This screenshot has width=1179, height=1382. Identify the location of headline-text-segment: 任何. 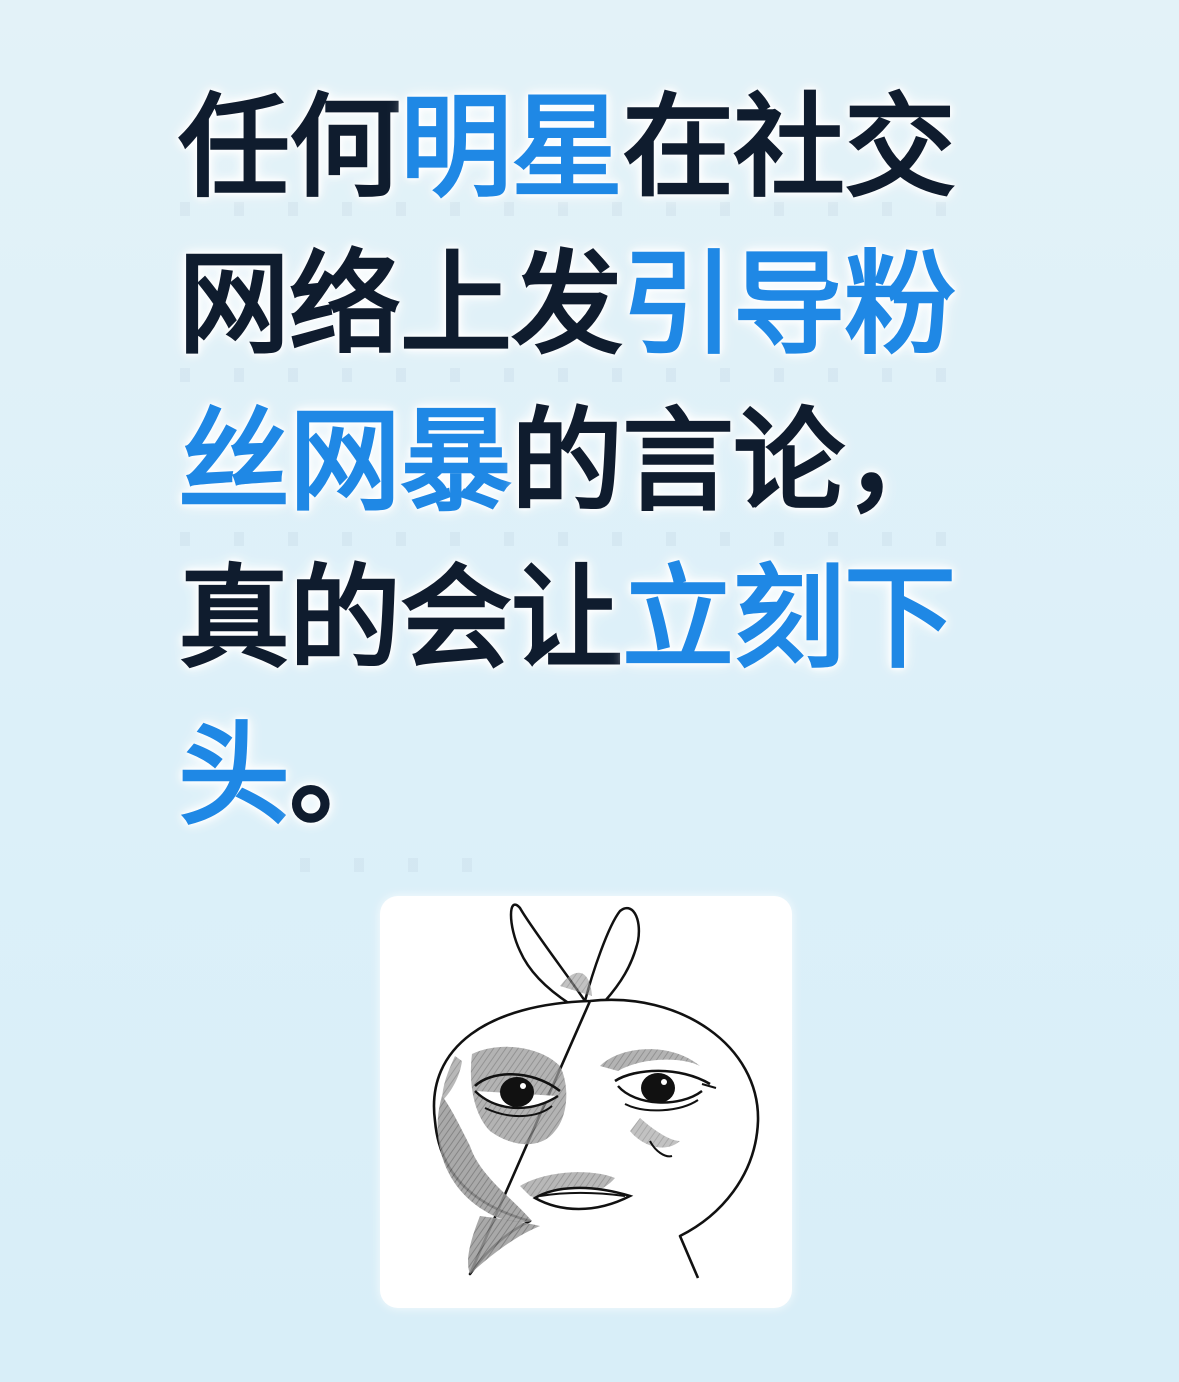
(289, 148).